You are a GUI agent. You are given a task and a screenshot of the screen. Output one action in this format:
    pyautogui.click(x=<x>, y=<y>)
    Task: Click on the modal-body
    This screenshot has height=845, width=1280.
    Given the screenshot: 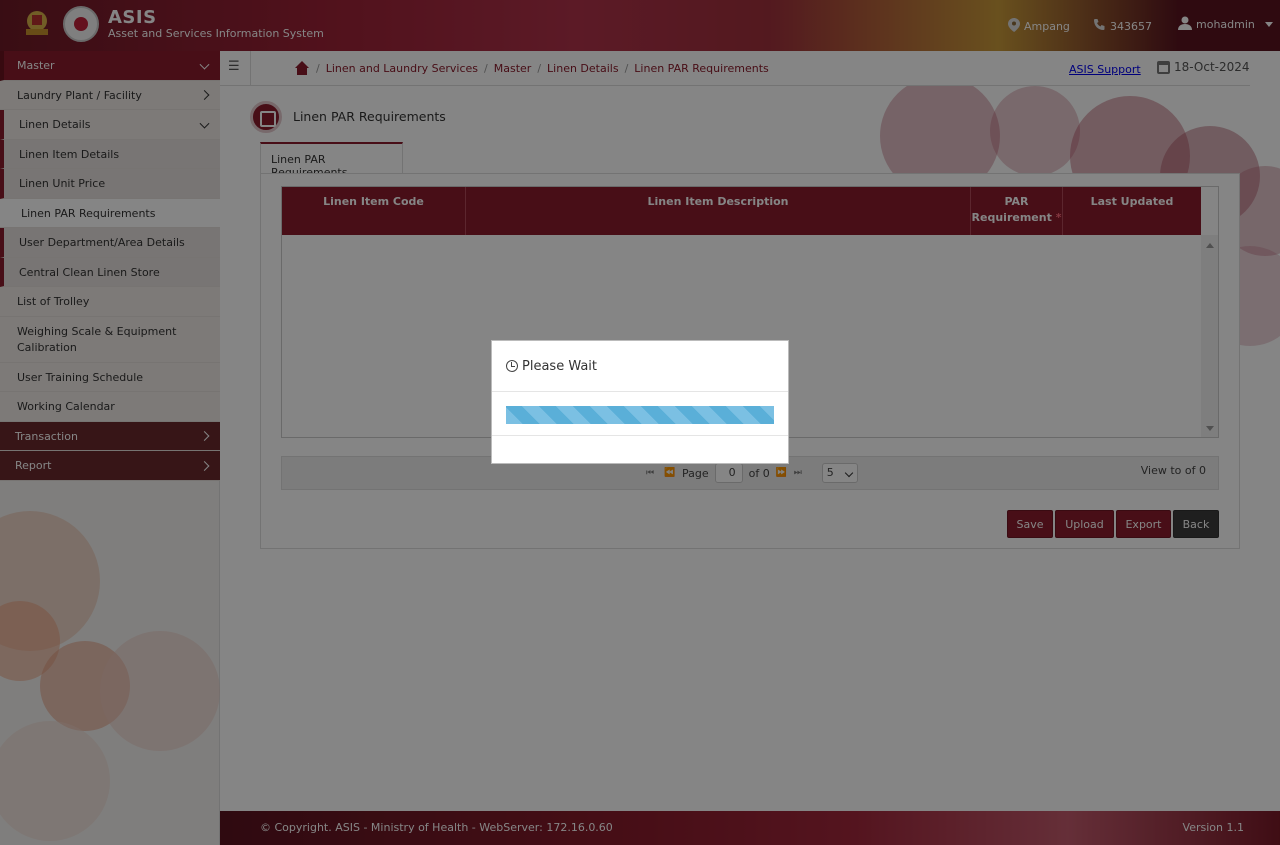 What is the action you would take?
    pyautogui.click(x=640, y=414)
    